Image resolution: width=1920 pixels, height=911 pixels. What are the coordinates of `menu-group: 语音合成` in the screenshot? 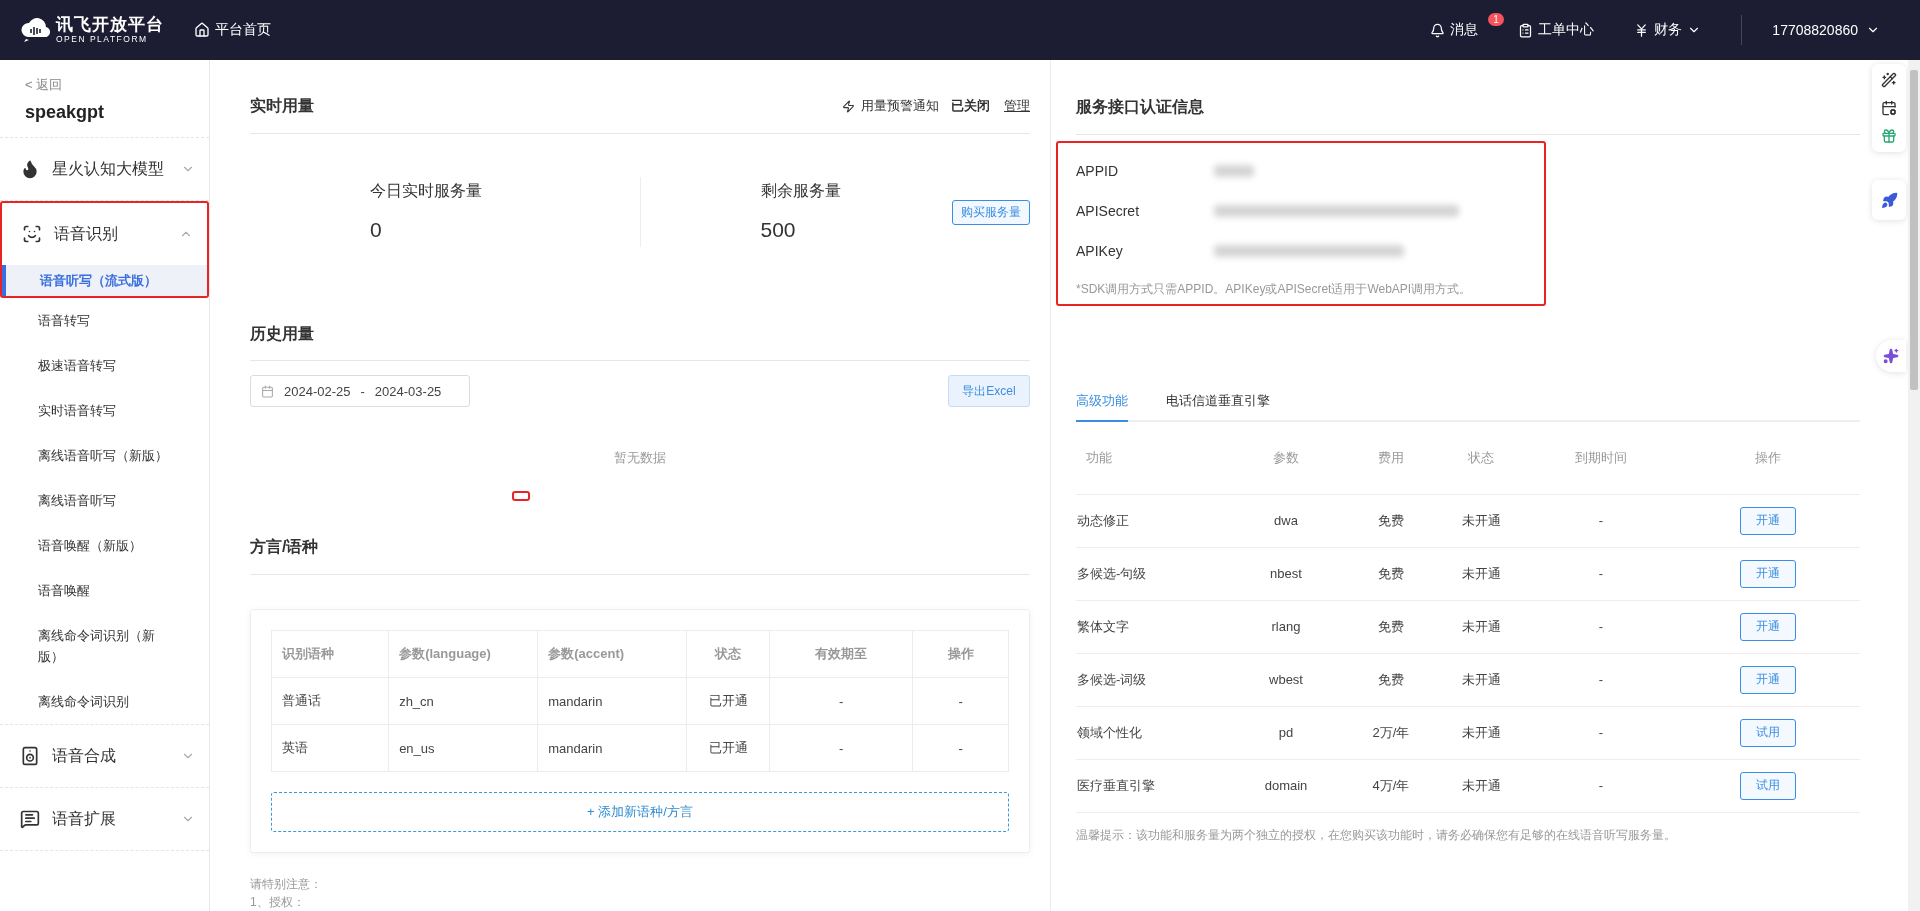 It's located at (104, 756).